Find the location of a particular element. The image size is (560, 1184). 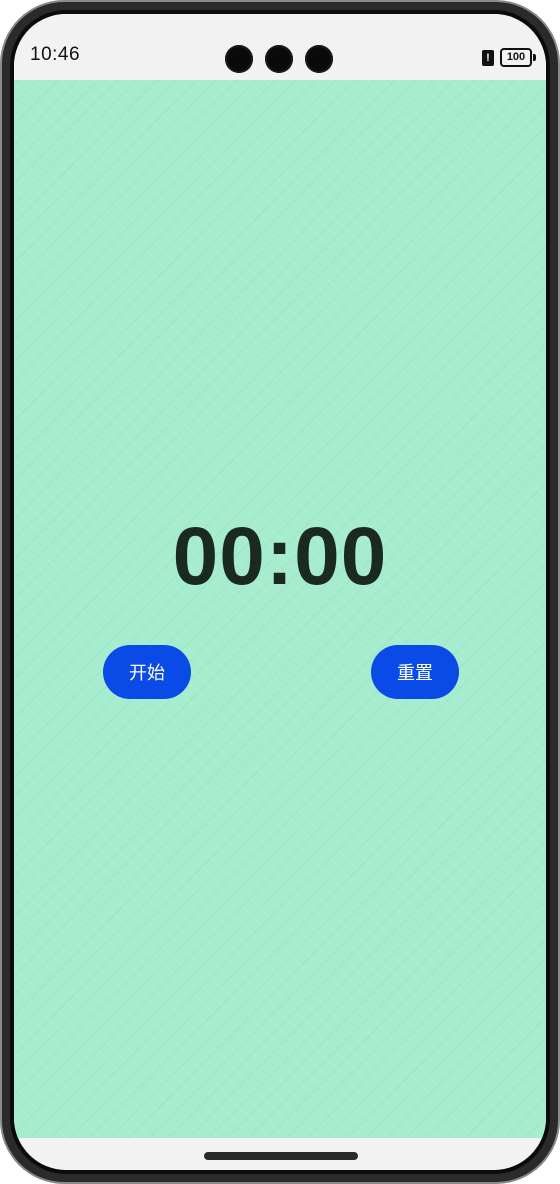

alert-icon: ! is located at coordinates (488, 57).